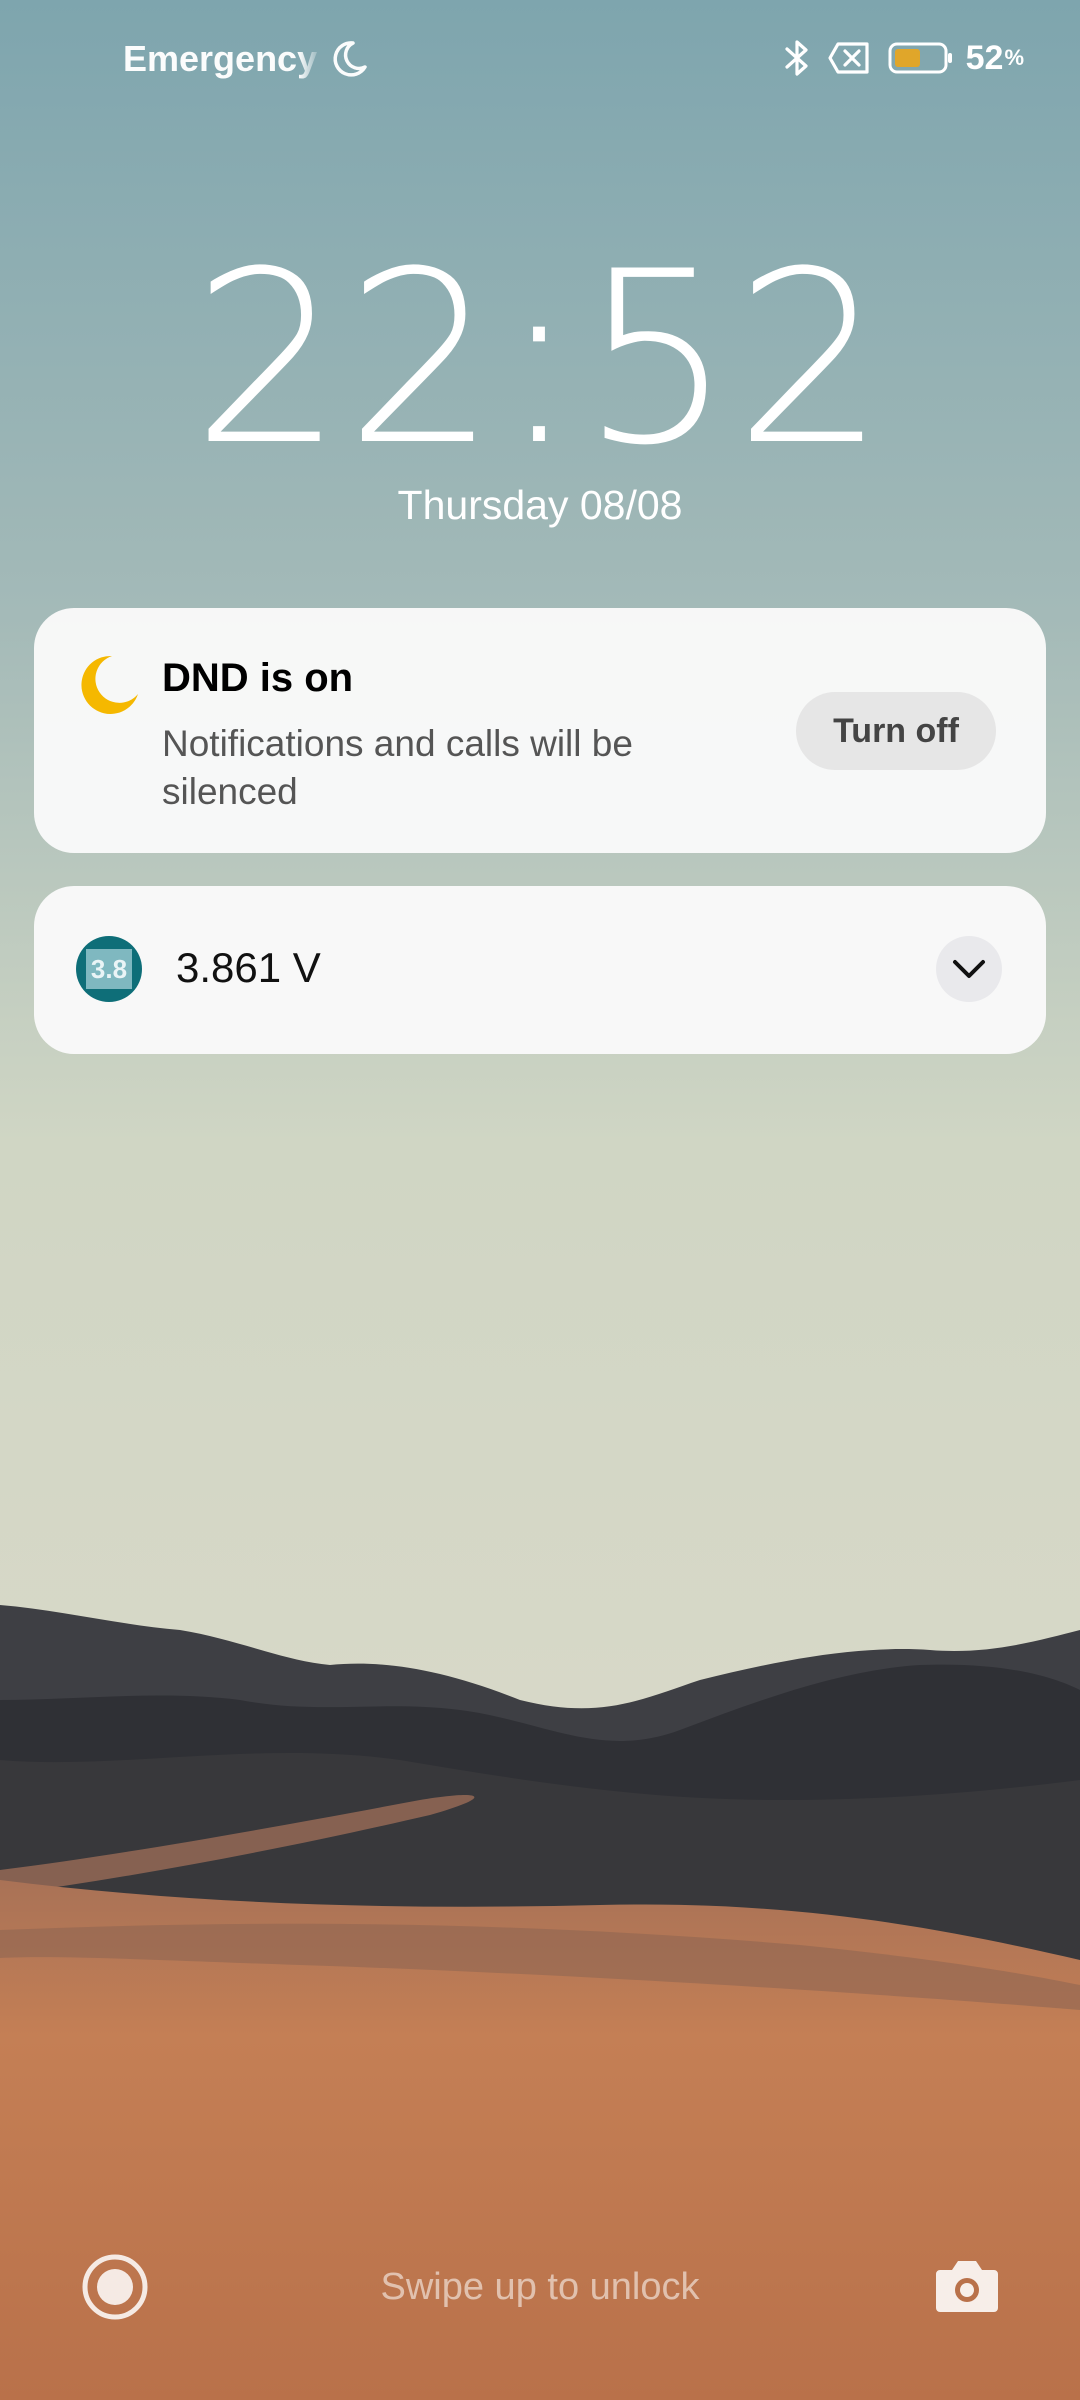 The width and height of the screenshot is (1080, 2400). Describe the element at coordinates (849, 58) in the screenshot. I see `no-sim-icon` at that location.